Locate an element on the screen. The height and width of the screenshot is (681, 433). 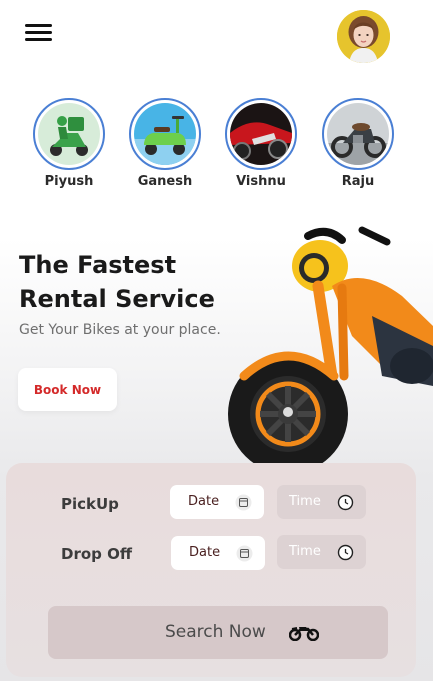
rider-stories: Piyush Ganesh Vishnu Raju is located at coordinates (216, 148).